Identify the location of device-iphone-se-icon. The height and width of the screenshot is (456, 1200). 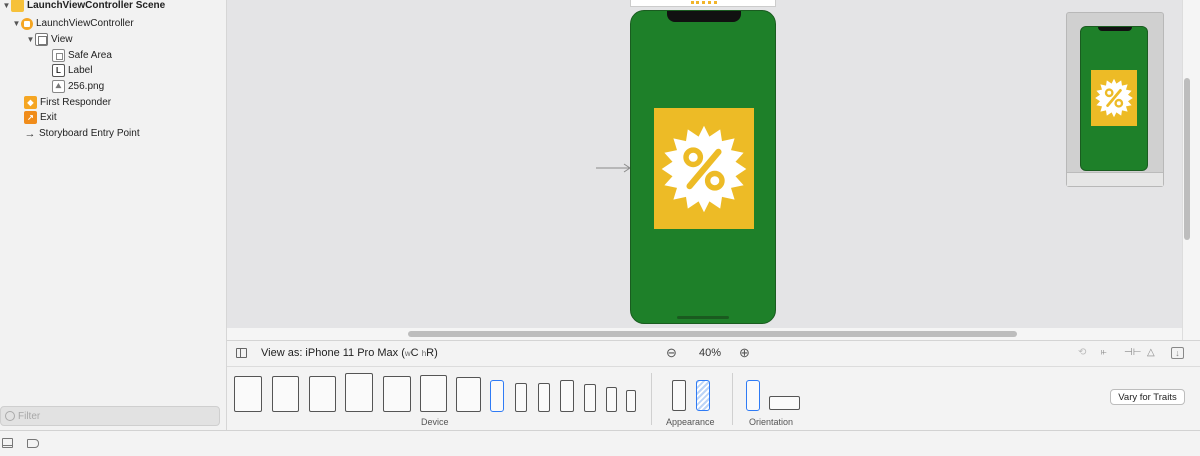
(611, 399).